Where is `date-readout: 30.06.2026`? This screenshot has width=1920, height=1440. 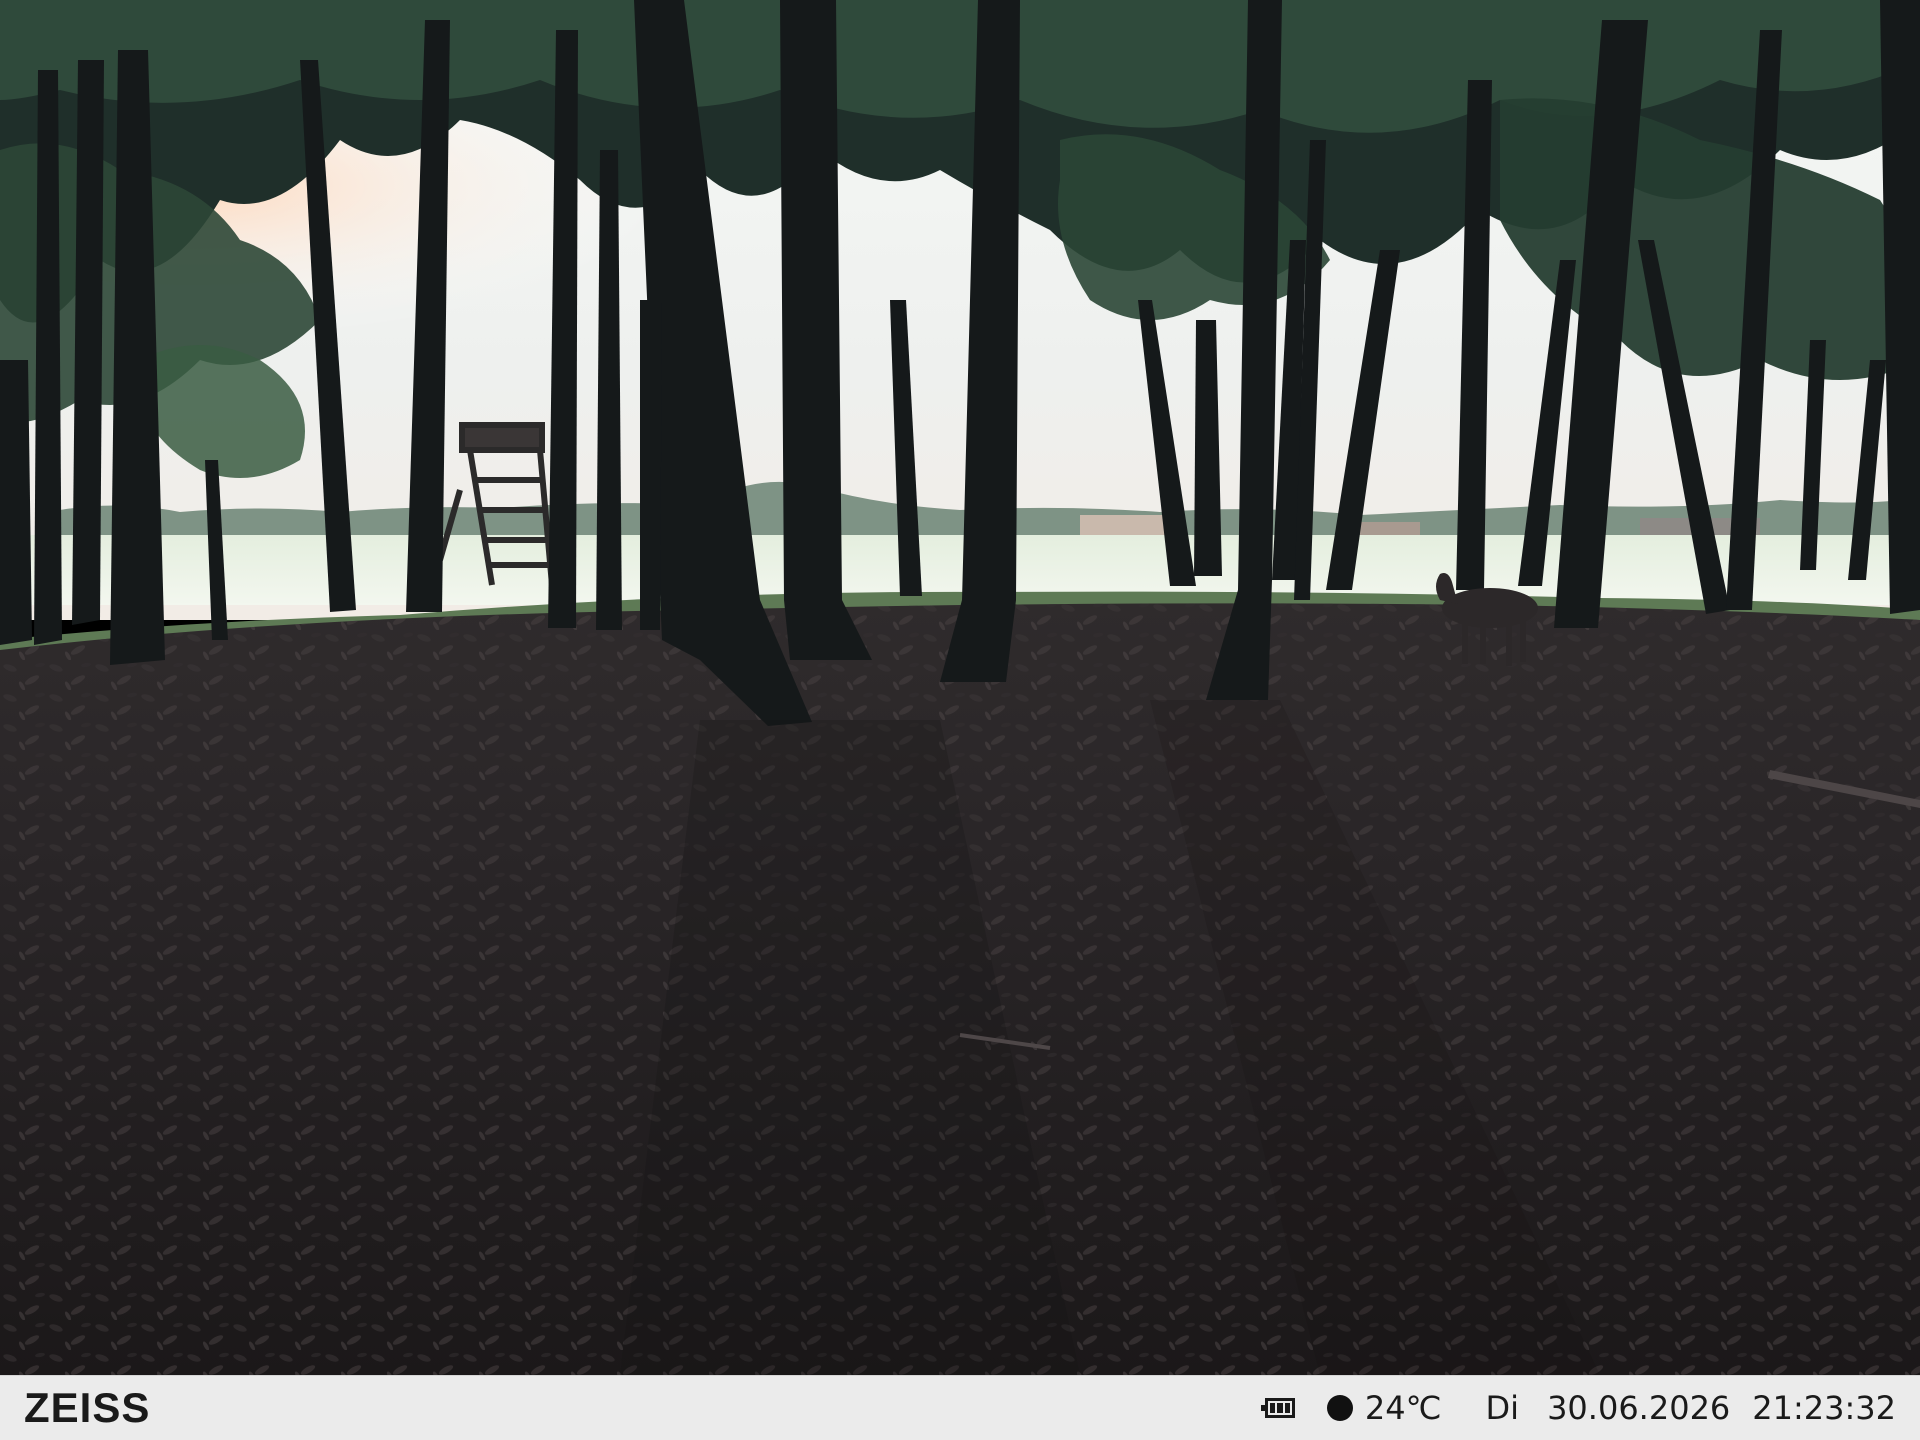 date-readout: 30.06.2026 is located at coordinates (1639, 1408).